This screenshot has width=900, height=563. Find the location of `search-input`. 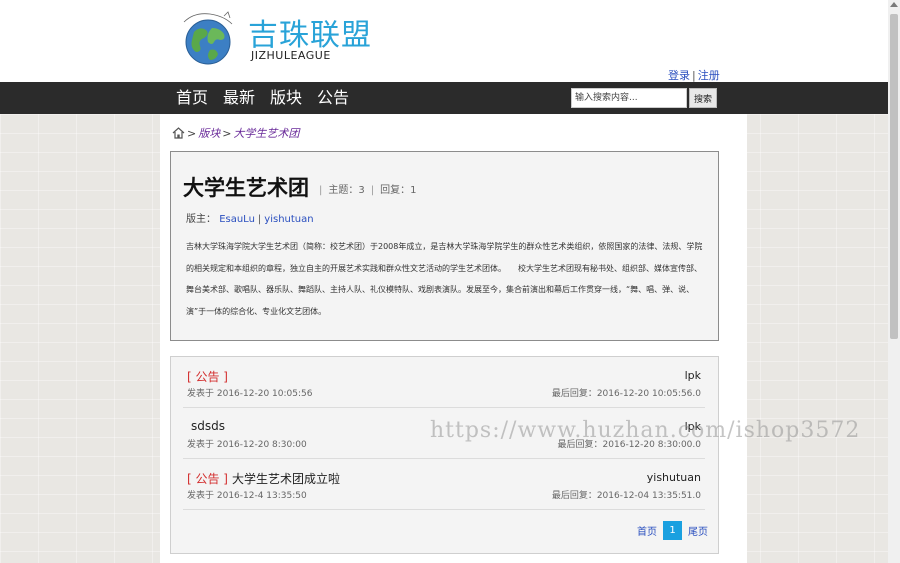

search-input is located at coordinates (629, 98).